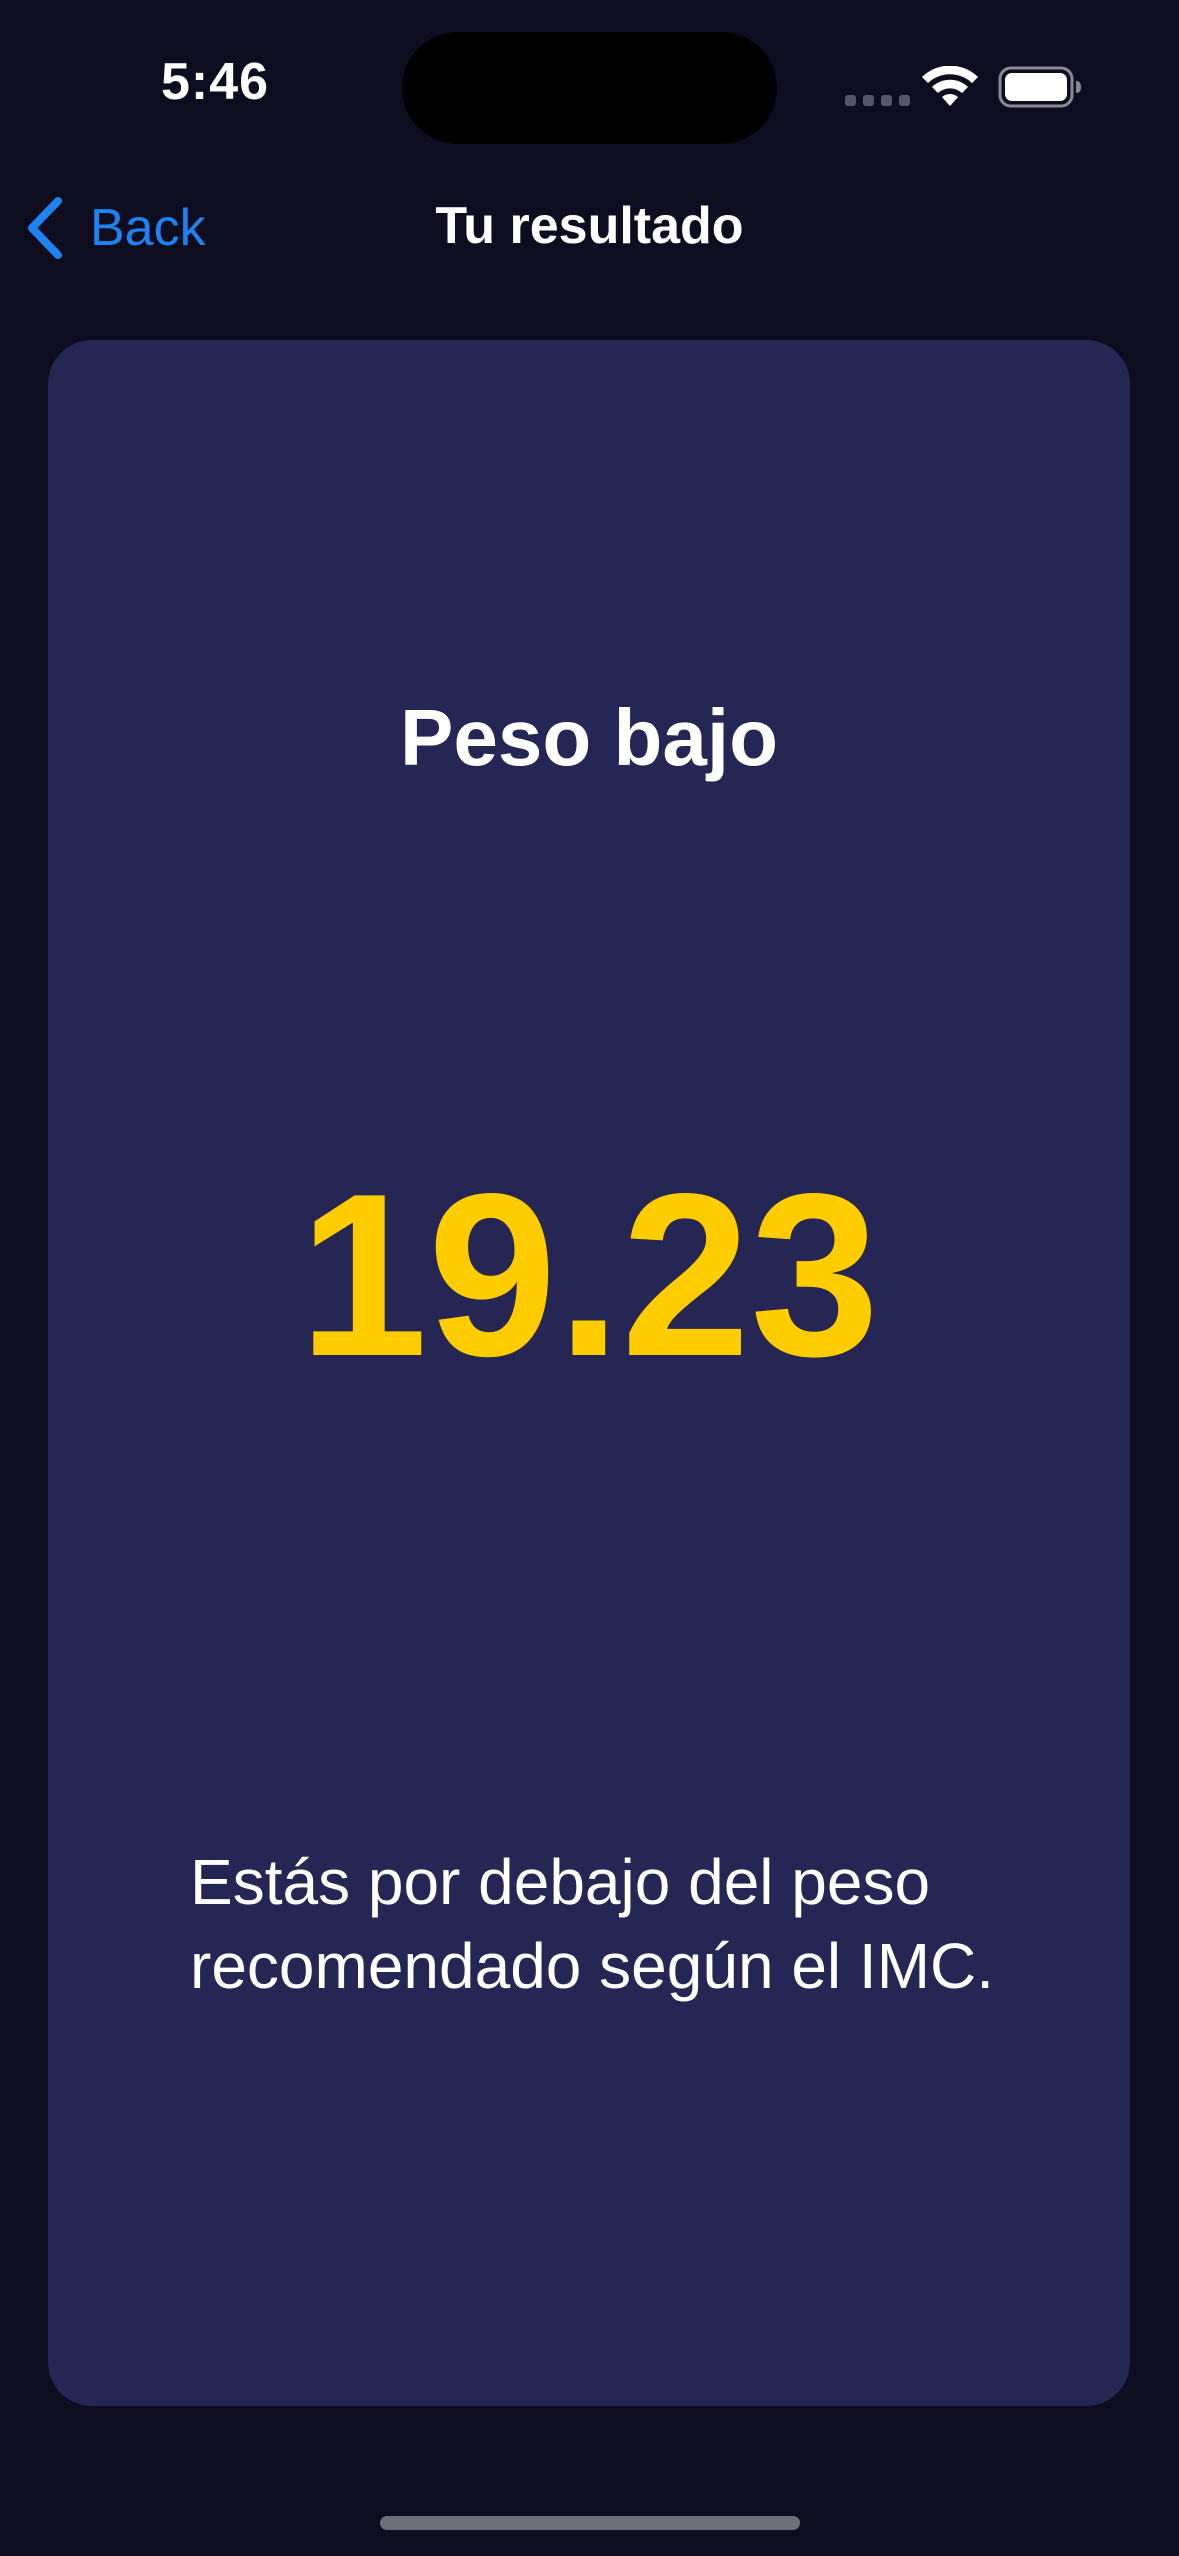  I want to click on page-title: Tu resultado, so click(589, 226).